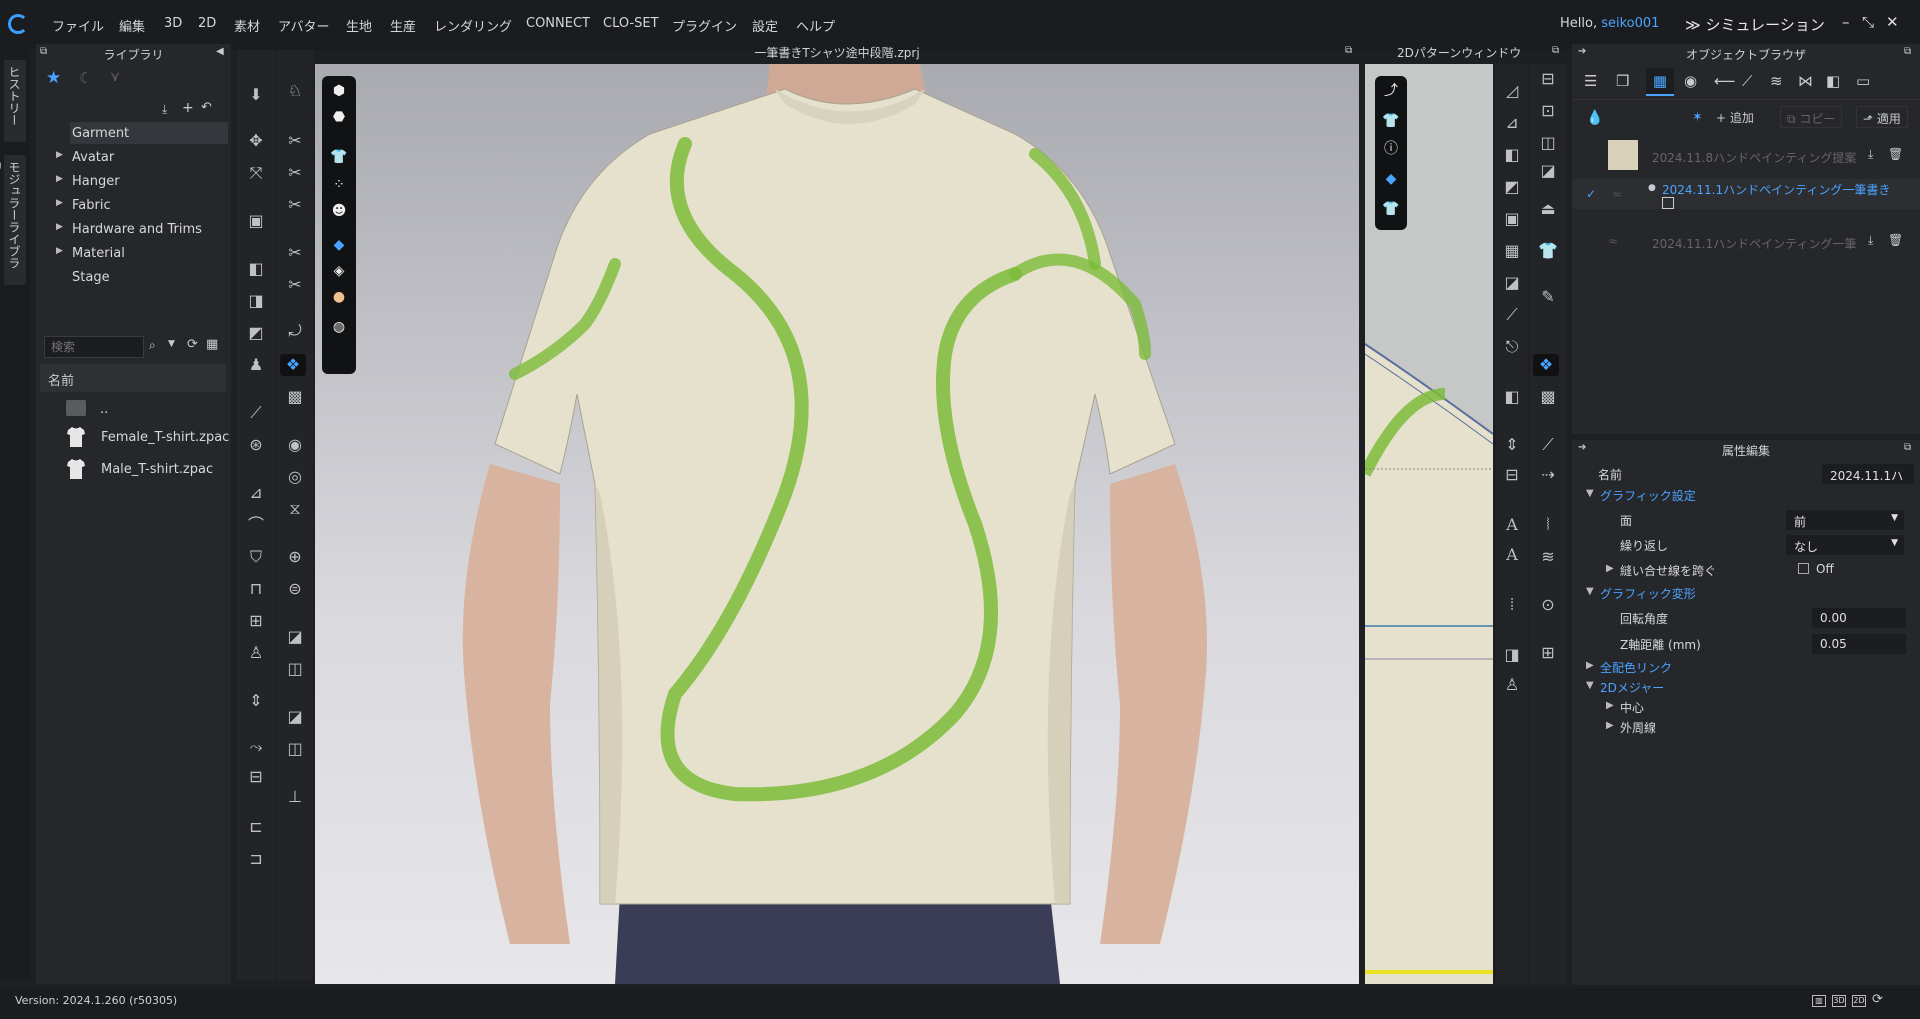  What do you see at coordinates (93, 157) in the screenshot?
I see `tree-item-avatar: Avatar` at bounding box center [93, 157].